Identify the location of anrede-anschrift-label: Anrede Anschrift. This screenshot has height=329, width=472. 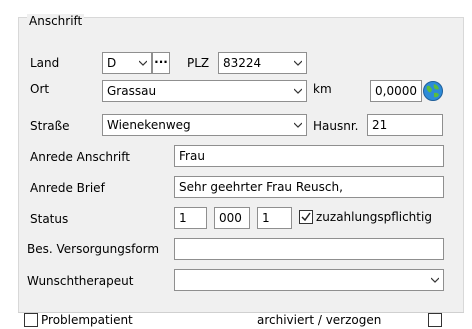
(80, 157).